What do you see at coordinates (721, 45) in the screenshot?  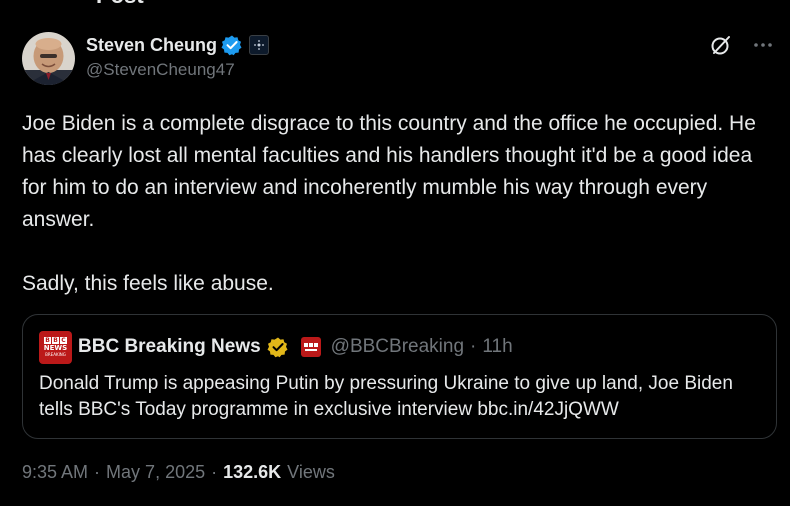 I see `grok-icon` at bounding box center [721, 45].